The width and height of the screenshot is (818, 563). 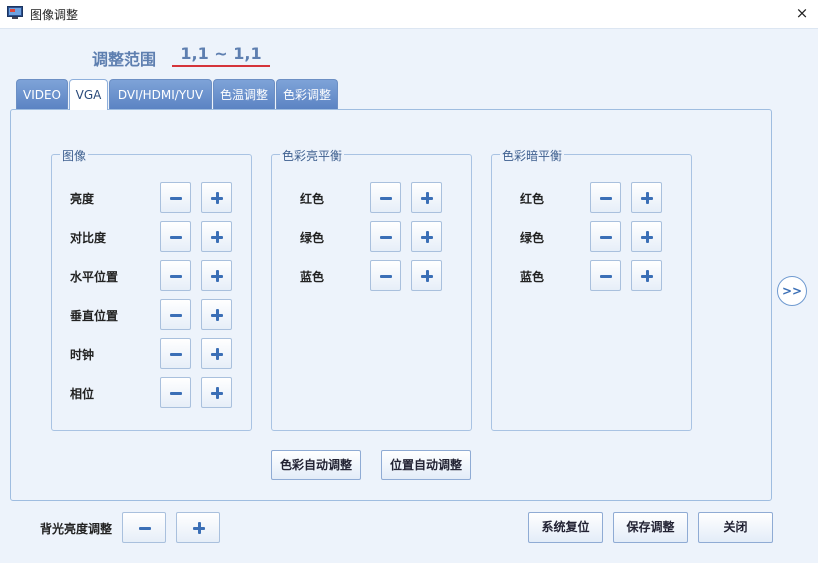 What do you see at coordinates (426, 236) in the screenshot?
I see `bright-green-plus-button` at bounding box center [426, 236].